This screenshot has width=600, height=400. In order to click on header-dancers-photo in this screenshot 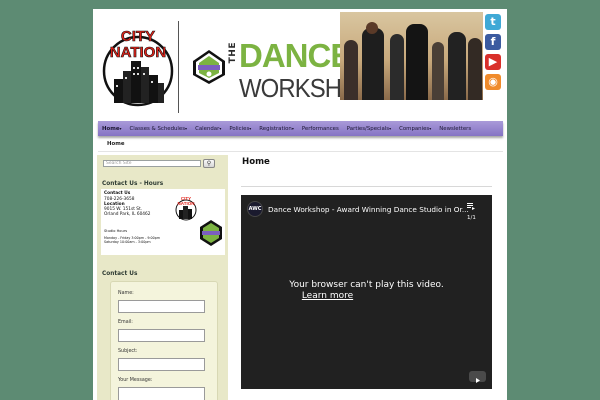, I will do `click(411, 56)`.